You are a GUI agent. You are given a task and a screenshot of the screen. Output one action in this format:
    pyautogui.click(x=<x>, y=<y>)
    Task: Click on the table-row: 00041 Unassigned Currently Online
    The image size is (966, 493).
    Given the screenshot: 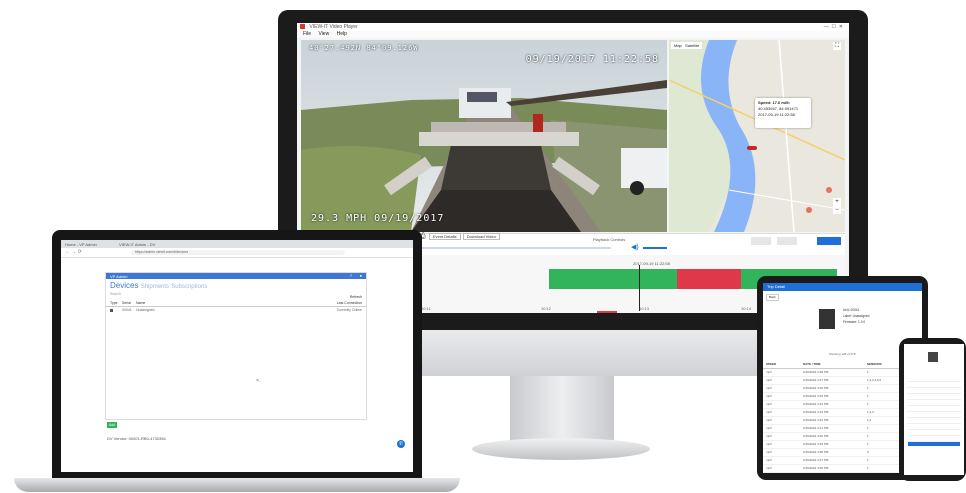 What is the action you would take?
    pyautogui.click(x=236, y=310)
    